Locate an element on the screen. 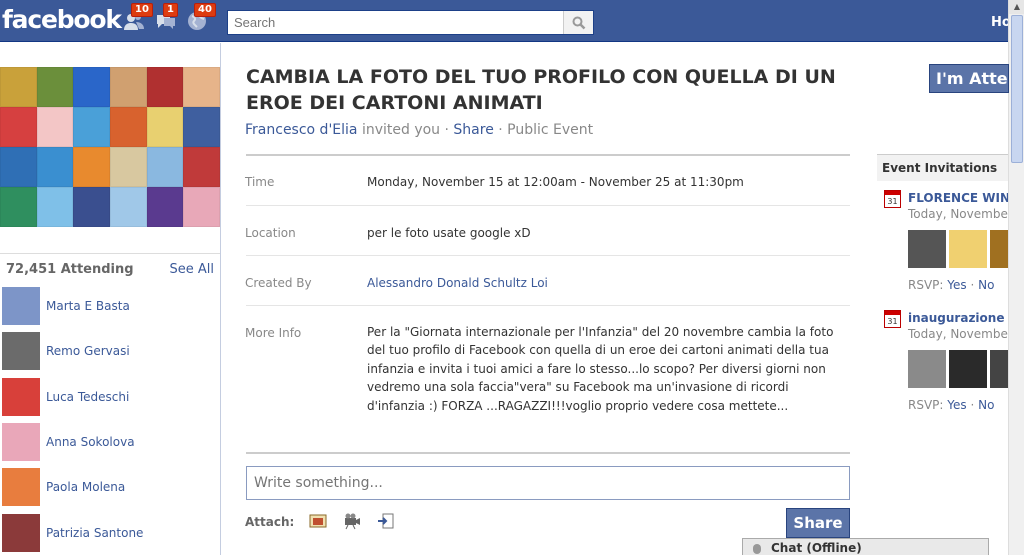  video-icon is located at coordinates (352, 521).